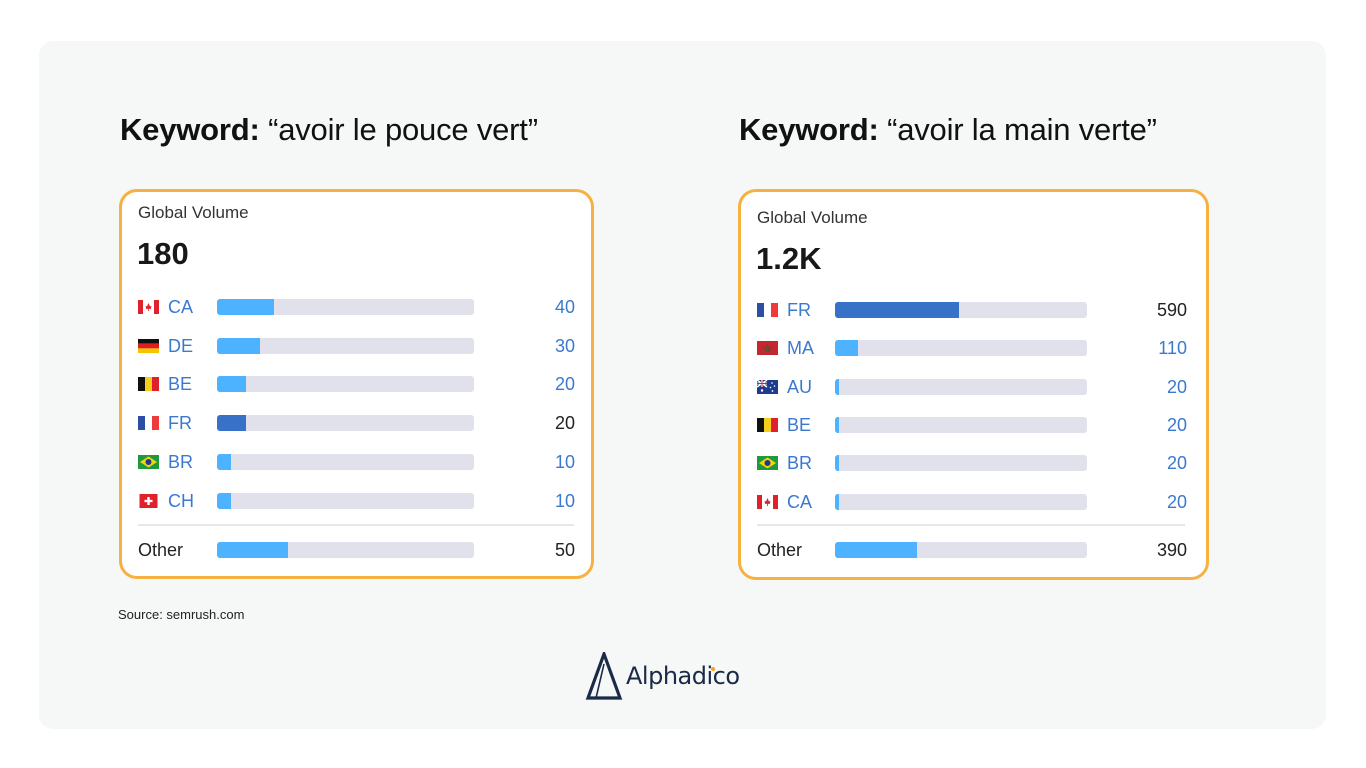  What do you see at coordinates (231, 384) in the screenshot?
I see `bar-fill-be` at bounding box center [231, 384].